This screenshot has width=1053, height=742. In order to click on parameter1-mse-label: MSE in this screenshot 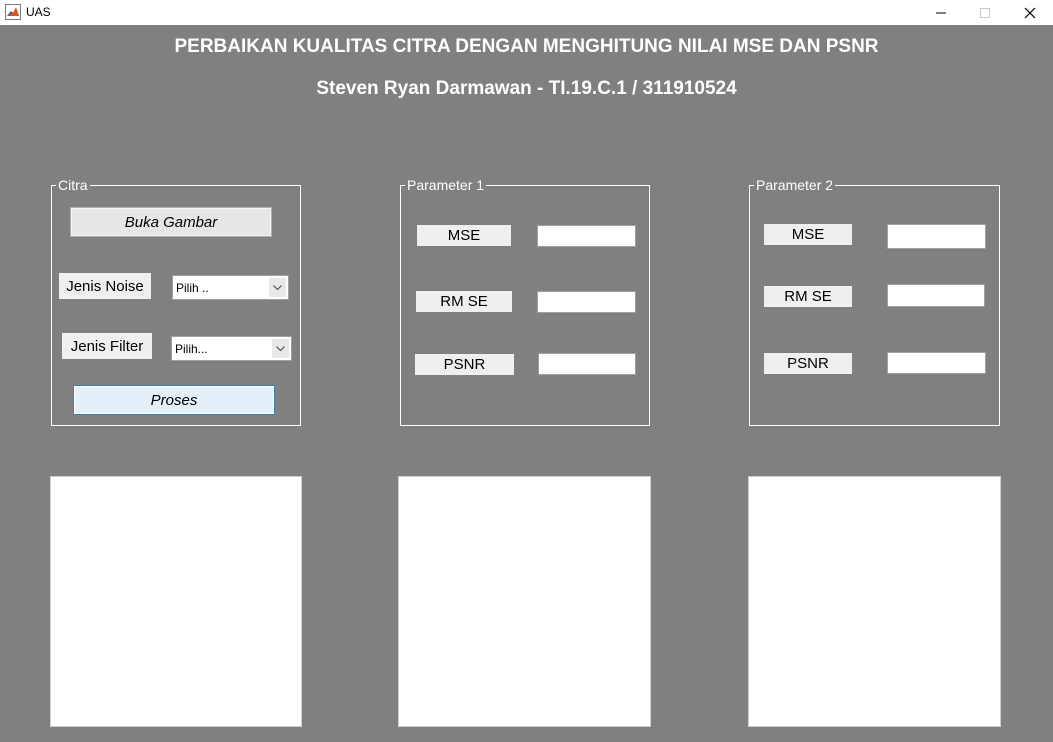, I will do `click(464, 235)`.